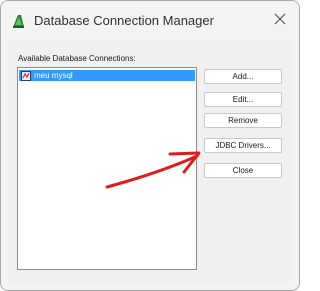 This screenshot has width=320, height=291. Describe the element at coordinates (243, 120) in the screenshot. I see `remove-button: Remove` at that location.